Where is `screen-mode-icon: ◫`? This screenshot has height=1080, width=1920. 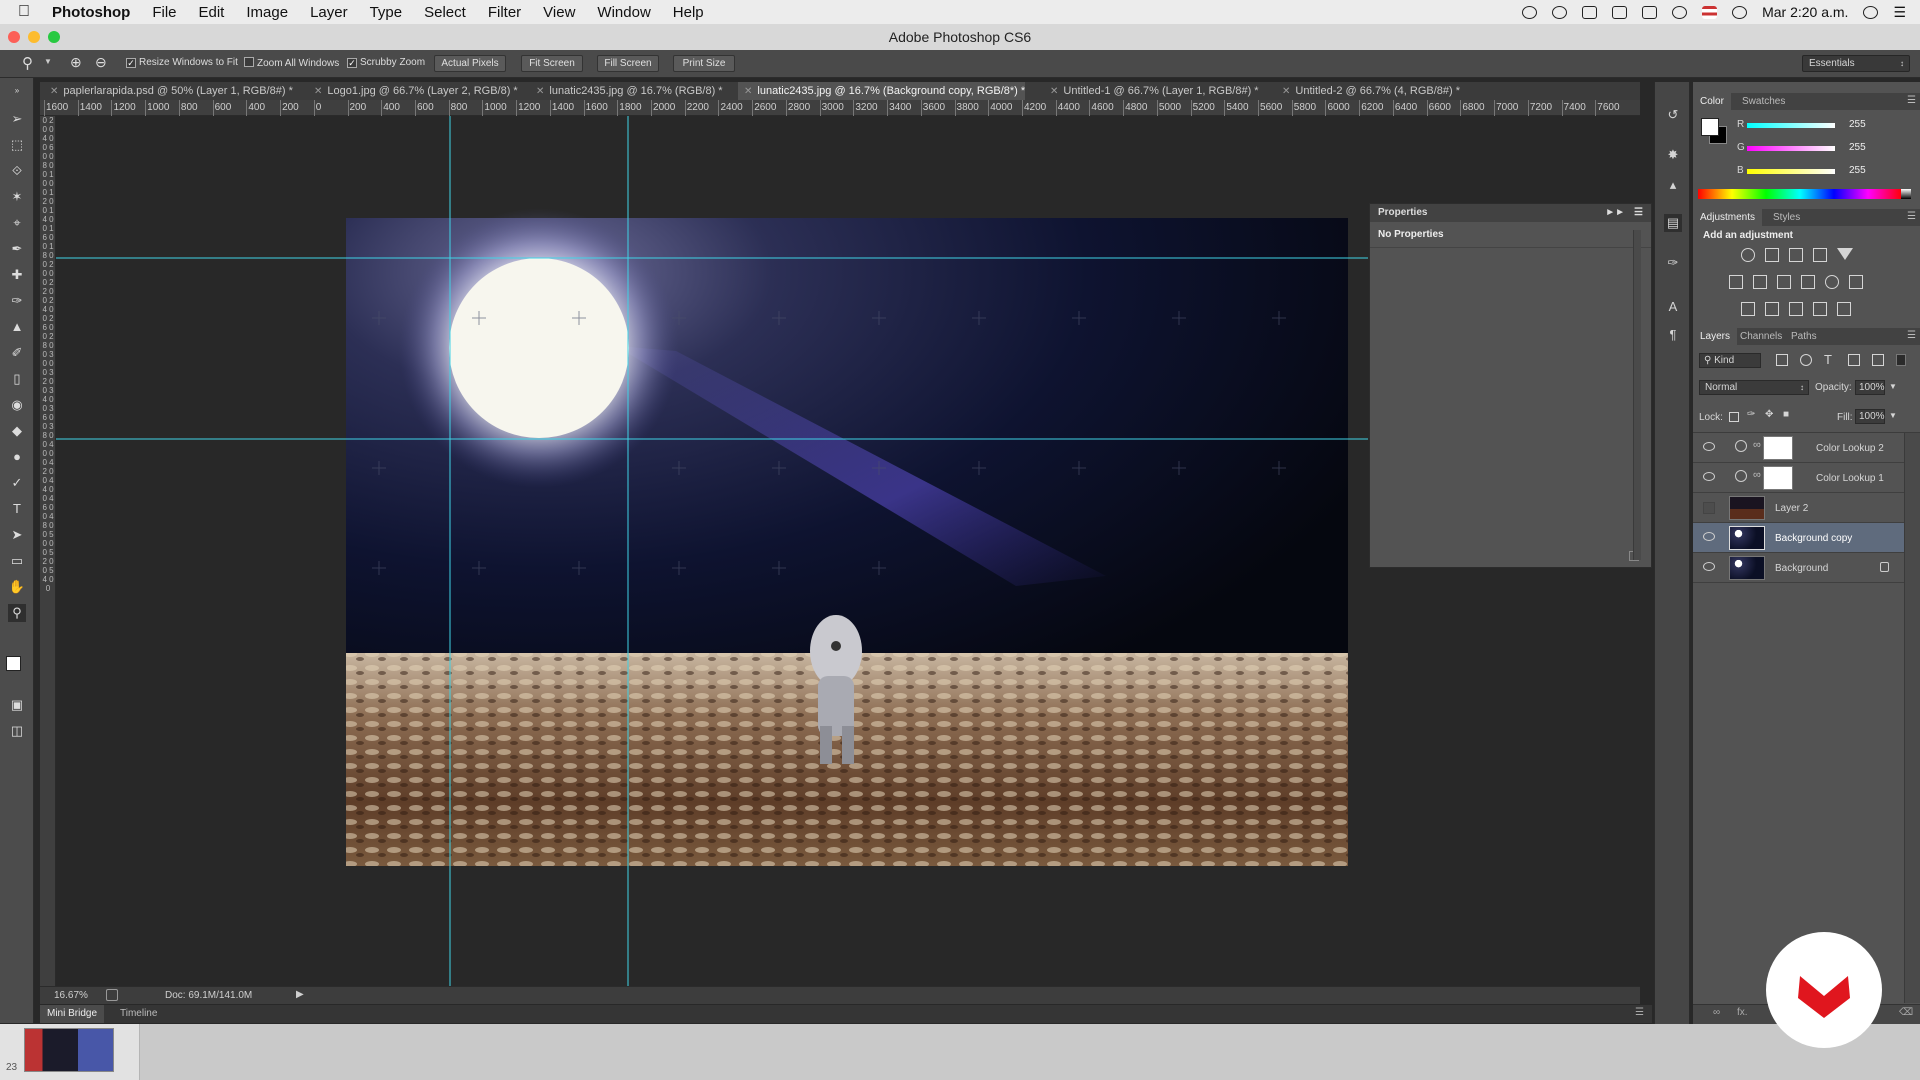
screen-mode-icon: ◫ is located at coordinates (17, 731).